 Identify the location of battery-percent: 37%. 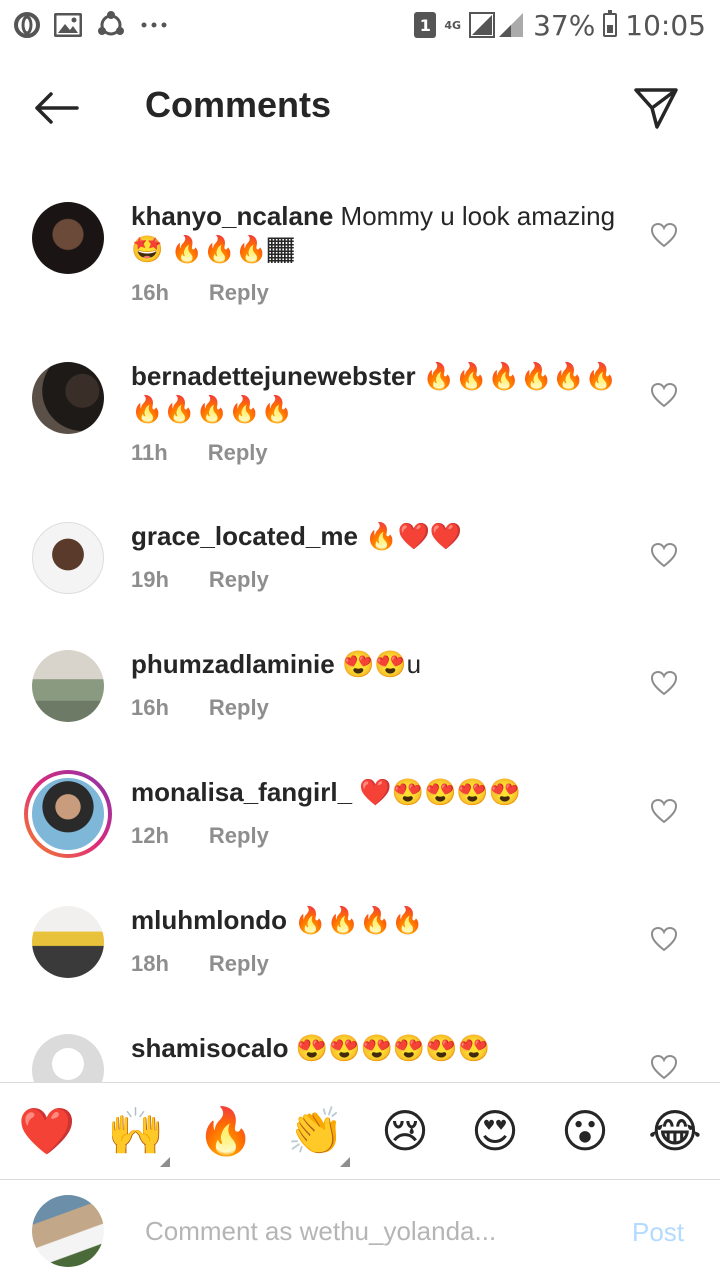
(564, 25).